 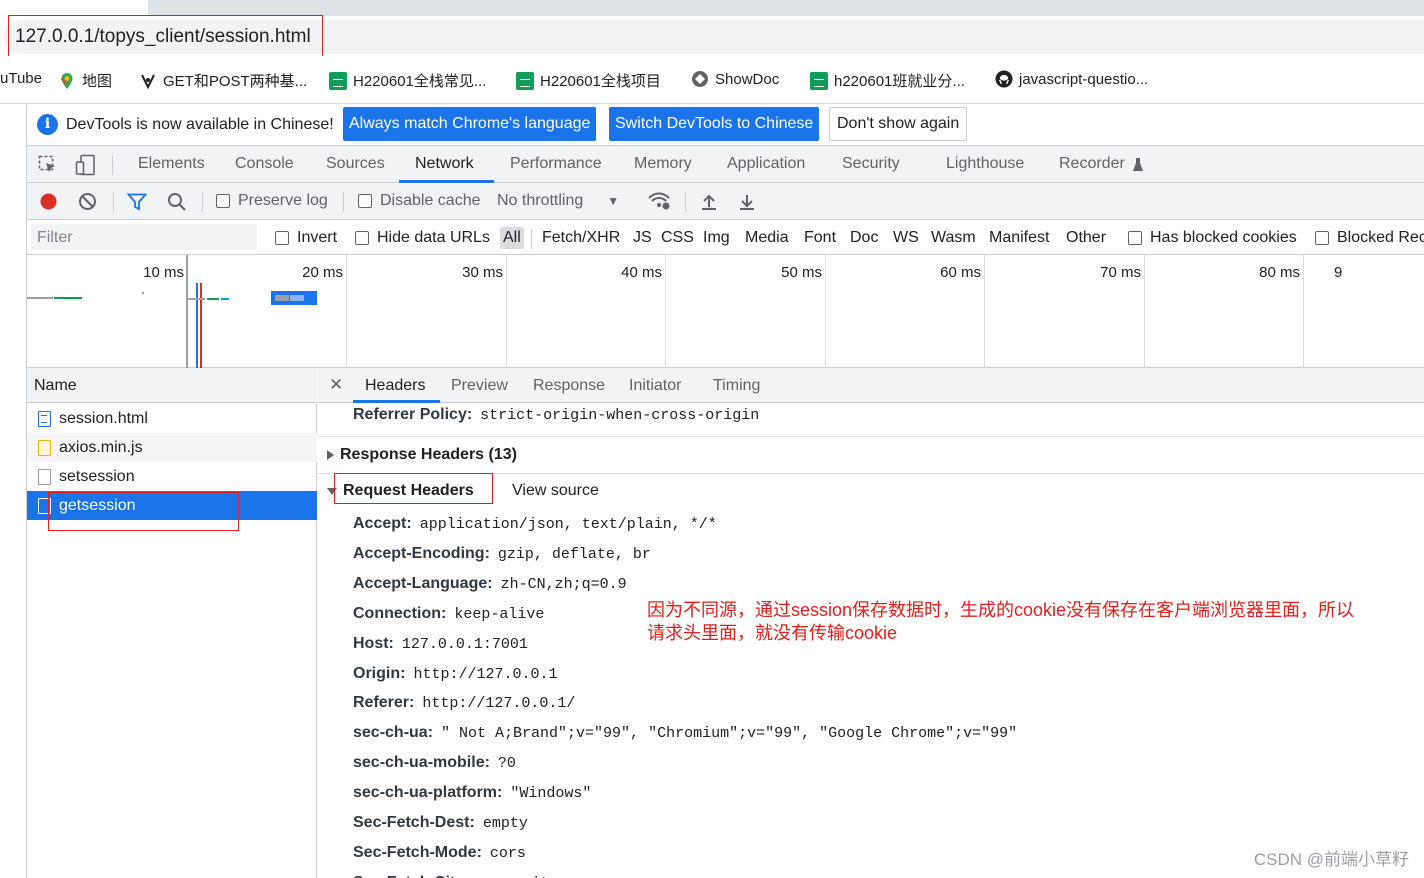 I want to click on details-tab-timing: Timing, so click(x=736, y=386).